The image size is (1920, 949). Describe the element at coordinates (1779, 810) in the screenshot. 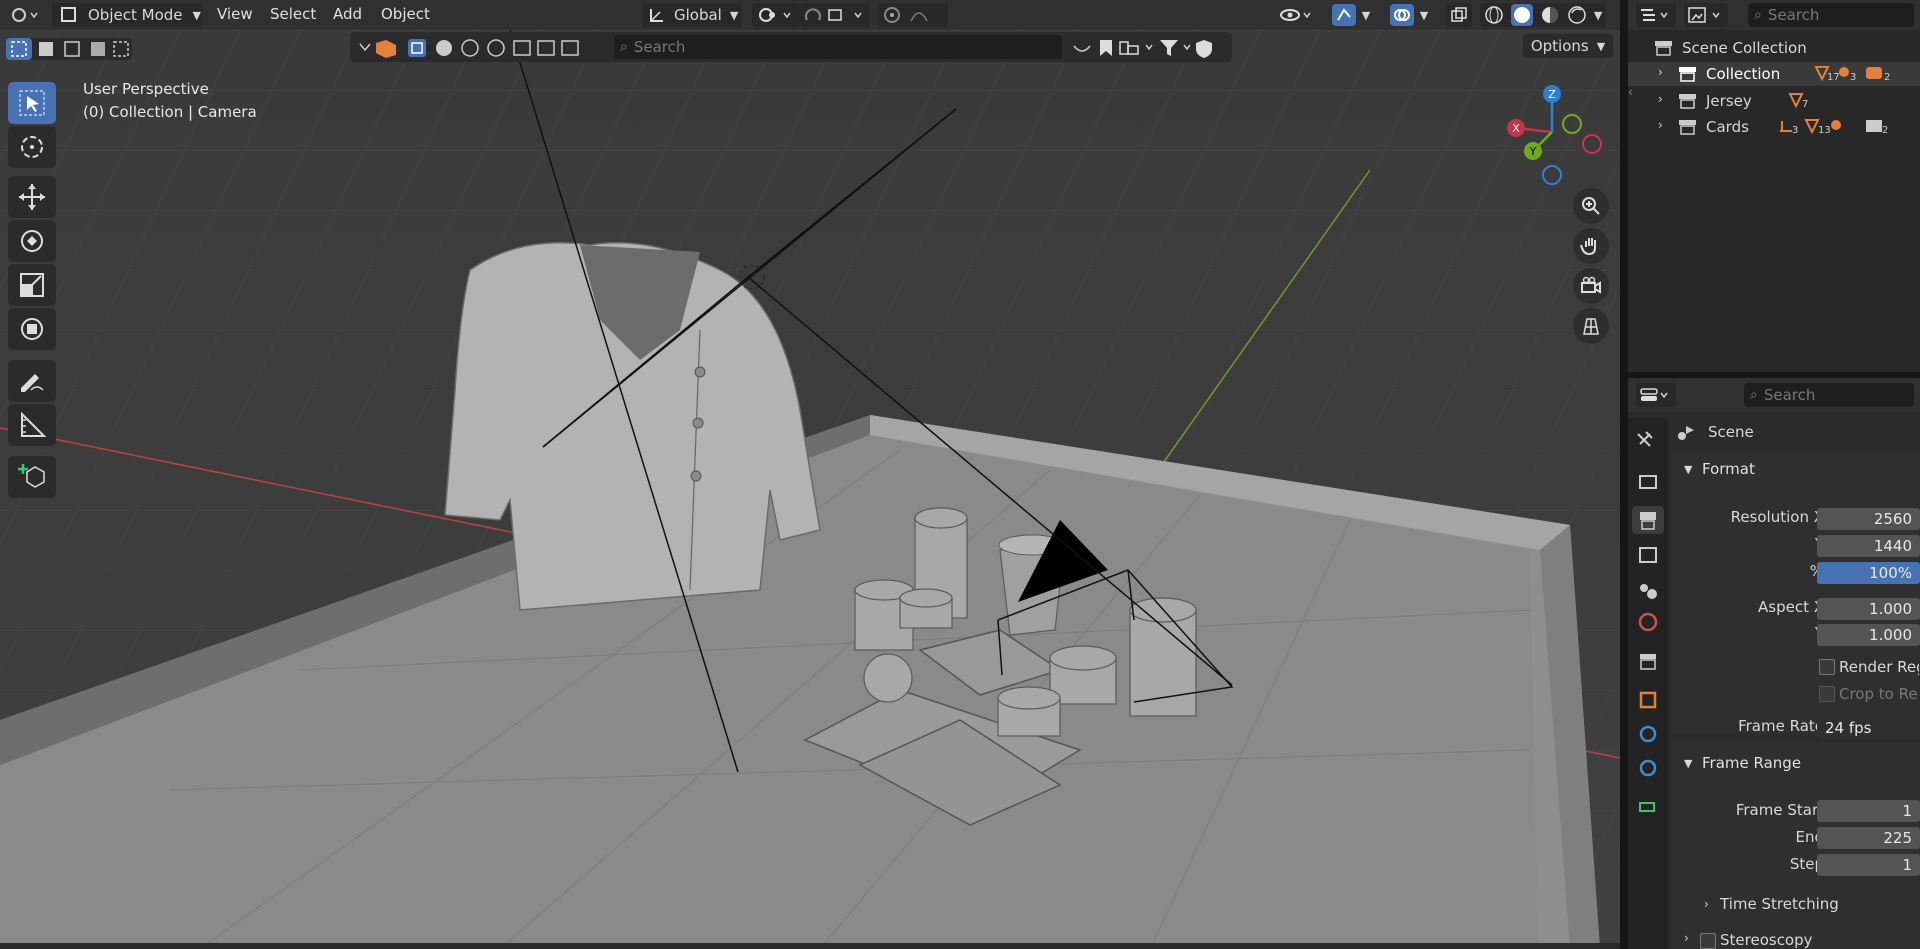

I see `frame-start-label: Frame Start` at that location.